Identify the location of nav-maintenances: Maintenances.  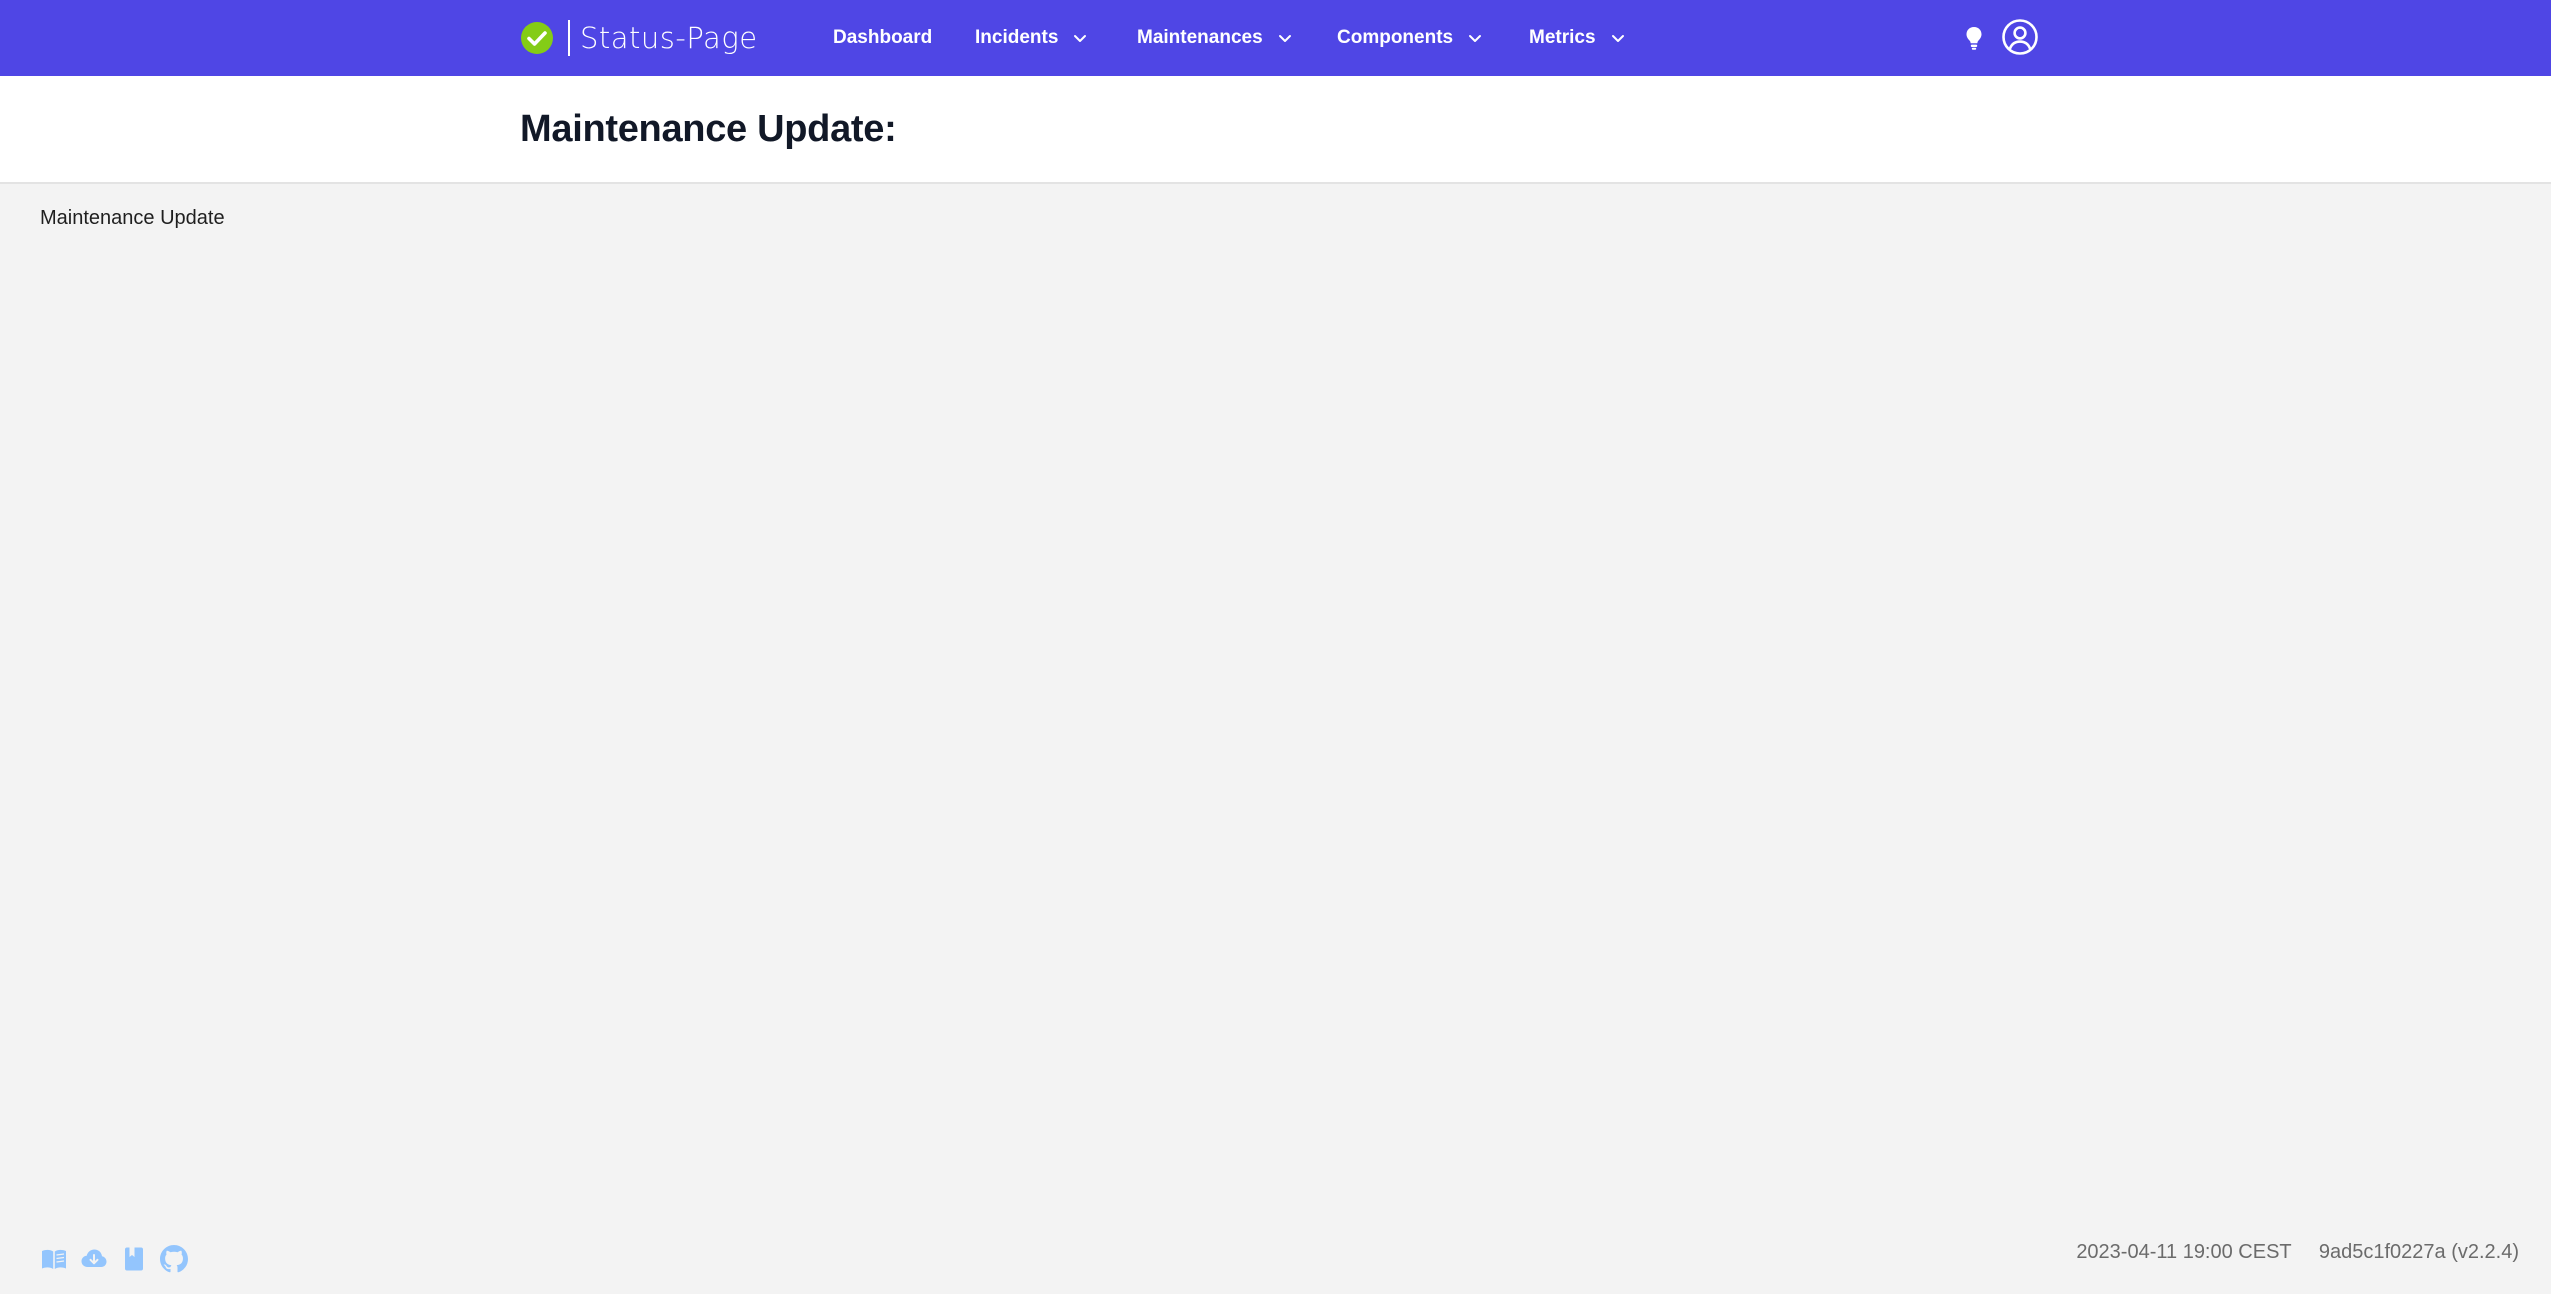
(1215, 38).